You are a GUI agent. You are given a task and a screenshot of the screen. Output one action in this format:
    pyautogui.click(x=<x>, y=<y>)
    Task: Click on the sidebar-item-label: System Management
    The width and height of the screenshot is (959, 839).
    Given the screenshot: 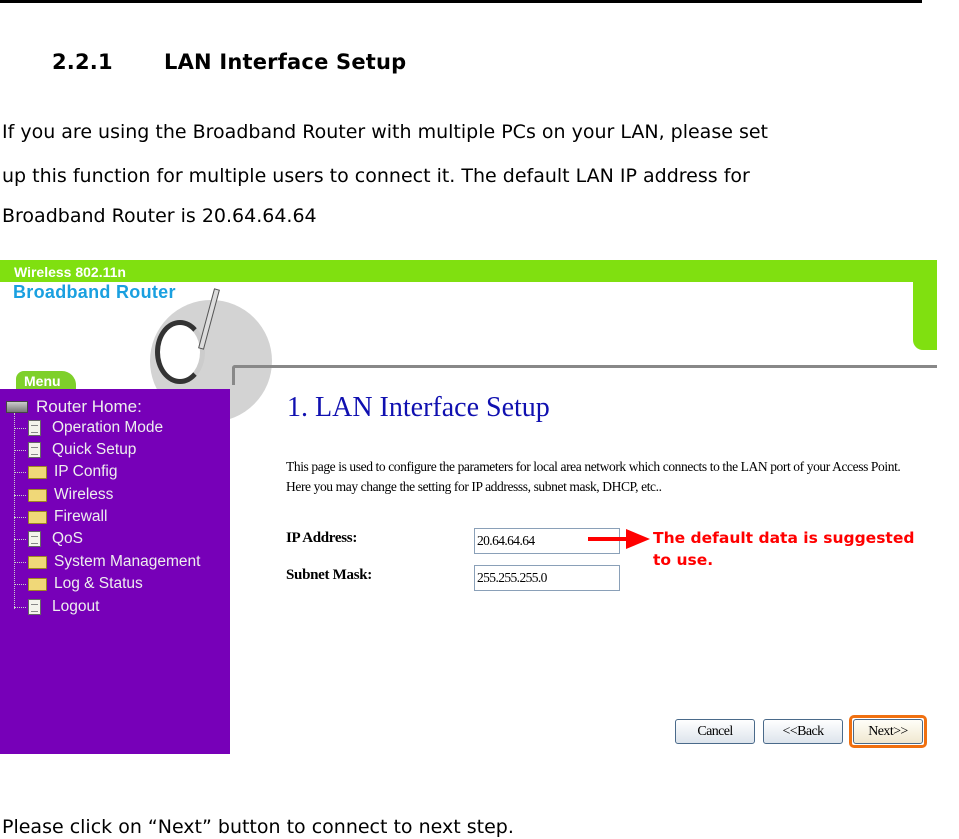 What is the action you would take?
    pyautogui.click(x=127, y=561)
    